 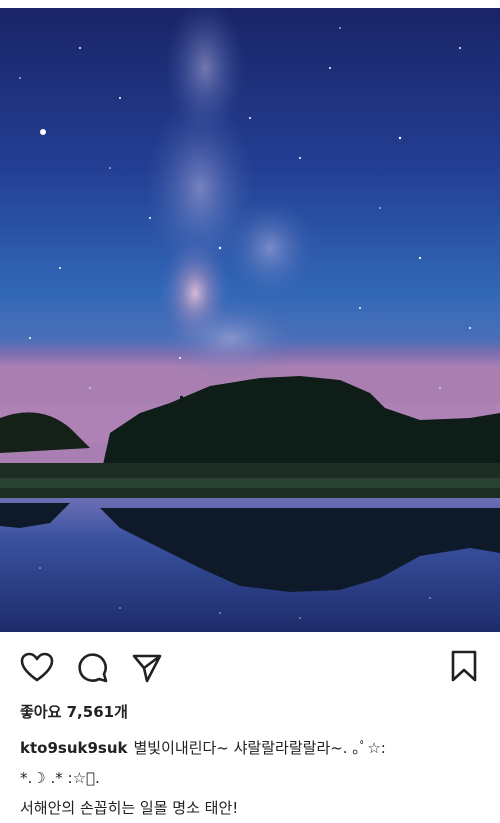 I want to click on username-link: kto9suk9suk, so click(x=74, y=748).